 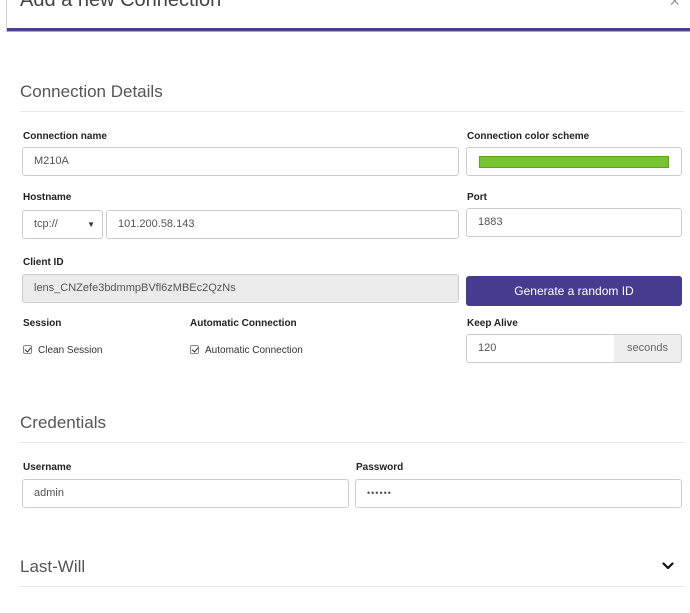 I want to click on protocol-select: tcp:// ▼, so click(x=62, y=224).